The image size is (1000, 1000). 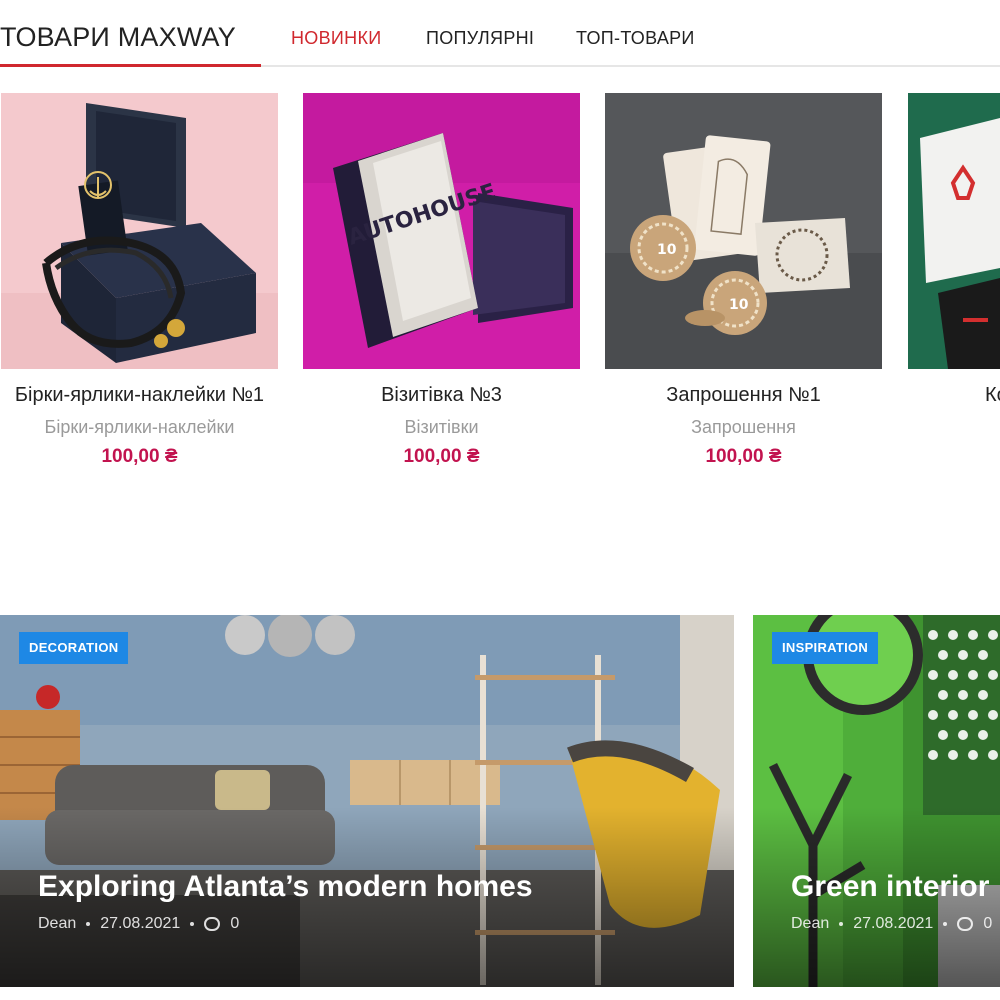 I want to click on invitation-cards-image: 10 10, so click(x=743, y=231).